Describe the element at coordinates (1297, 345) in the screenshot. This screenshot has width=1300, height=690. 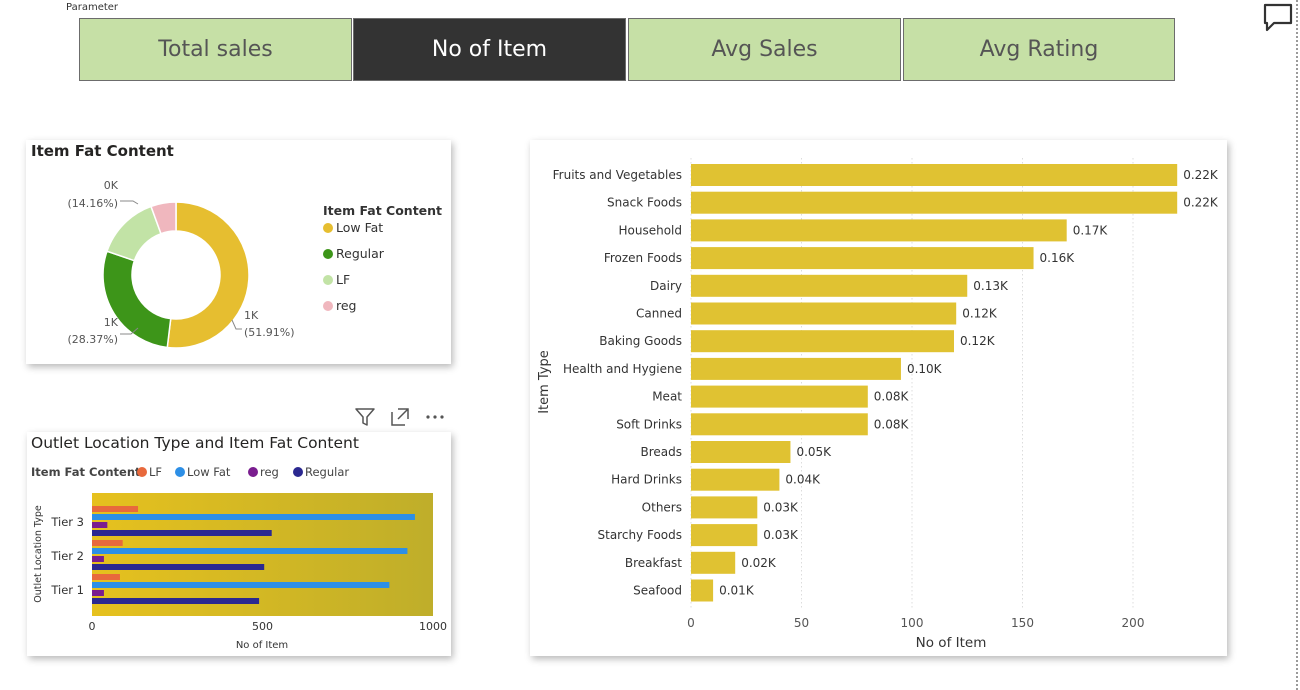
I see `page-border` at that location.